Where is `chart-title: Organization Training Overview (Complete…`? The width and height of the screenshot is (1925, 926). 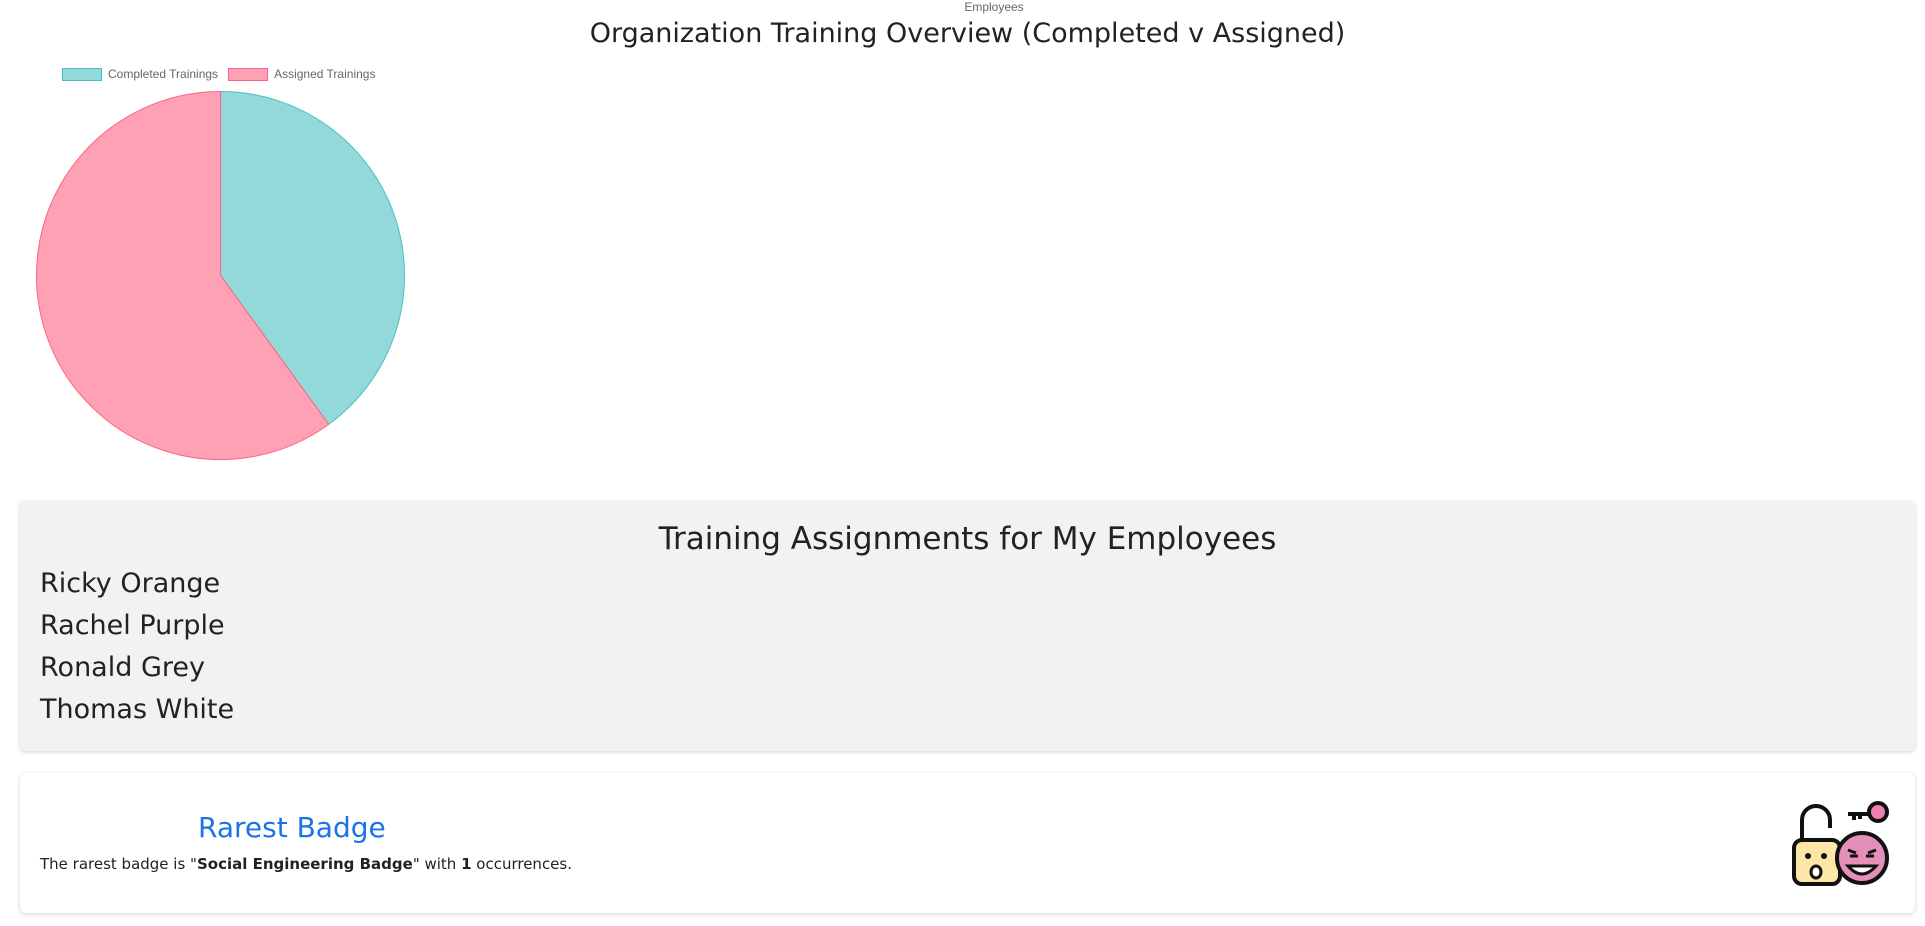
chart-title: Organization Training Overview (Complete… is located at coordinates (967, 33).